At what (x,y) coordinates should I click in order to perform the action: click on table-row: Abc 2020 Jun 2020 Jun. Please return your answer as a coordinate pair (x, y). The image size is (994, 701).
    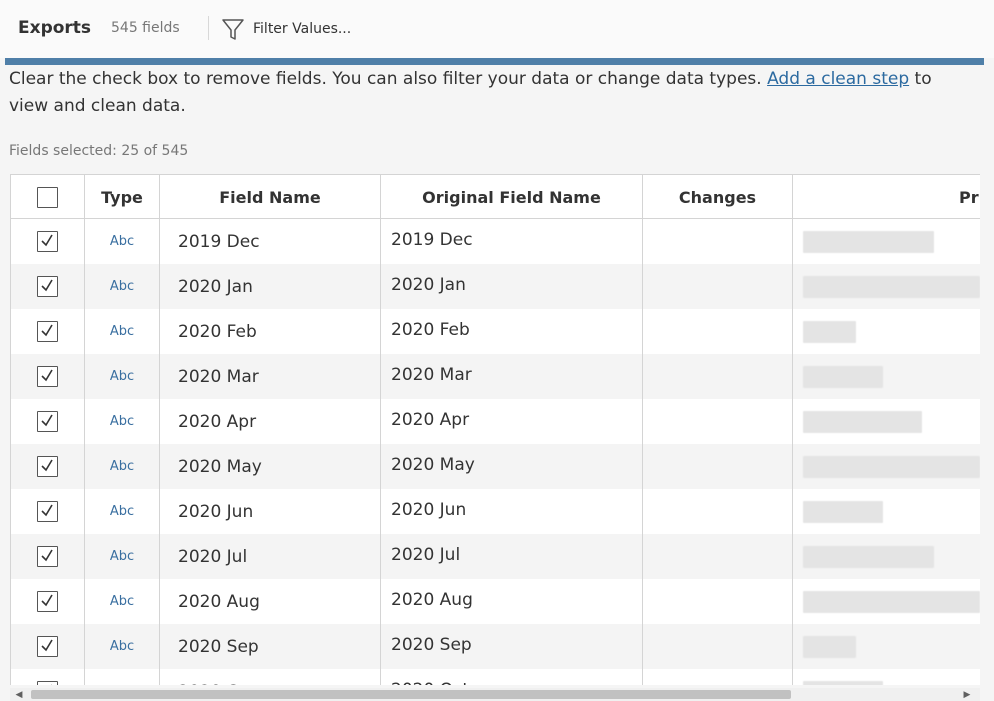
    Looking at the image, I should click on (495, 511).